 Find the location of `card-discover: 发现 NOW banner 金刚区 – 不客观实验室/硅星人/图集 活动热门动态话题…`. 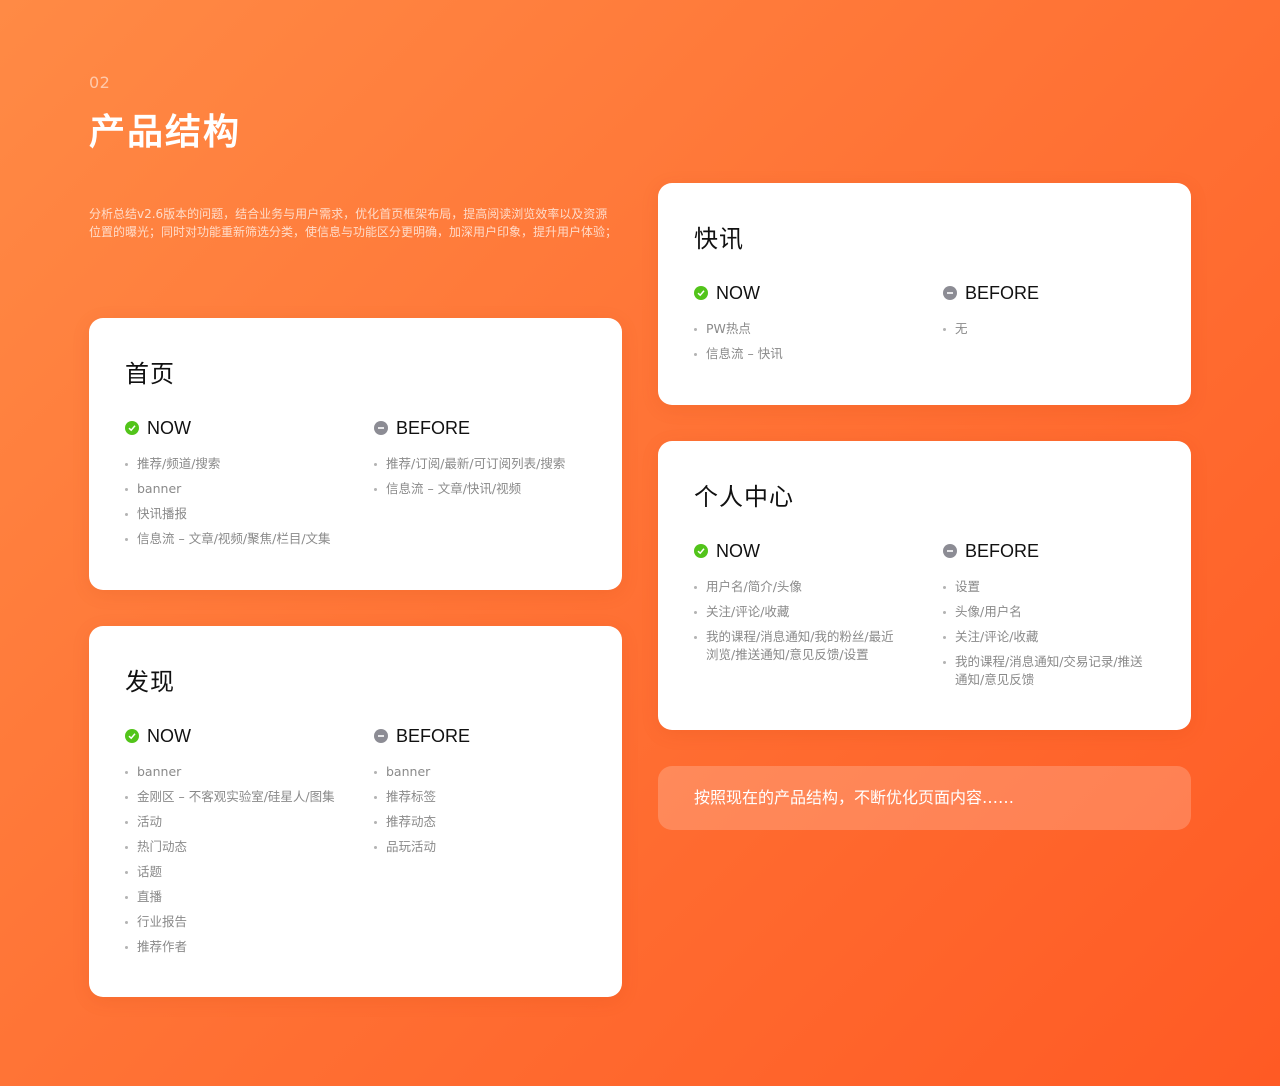

card-discover: 发现 NOW banner 金刚区 – 不客观实验室/硅星人/图集 活动热门动态话题… is located at coordinates (355, 811).